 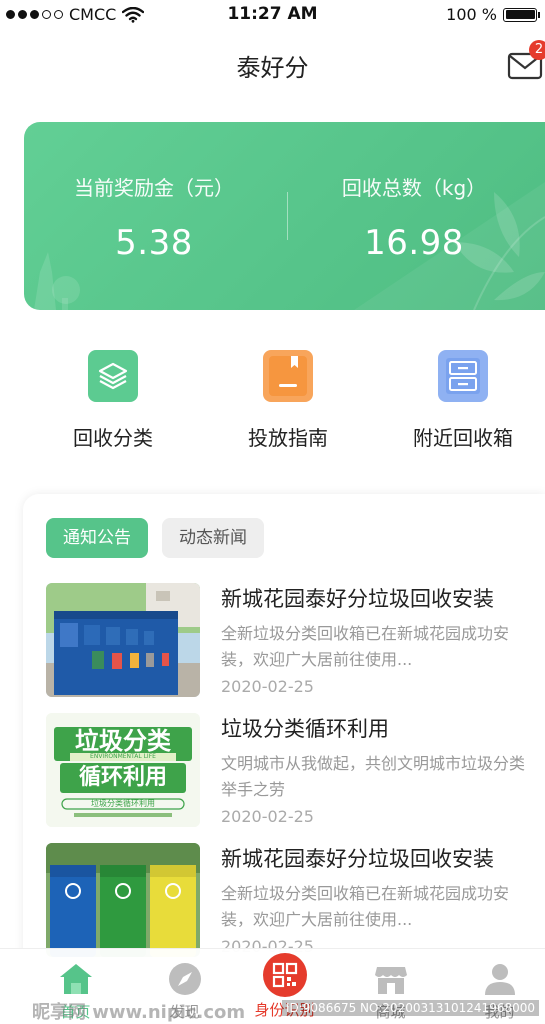 What do you see at coordinates (76, 979) in the screenshot?
I see `home-icon` at bounding box center [76, 979].